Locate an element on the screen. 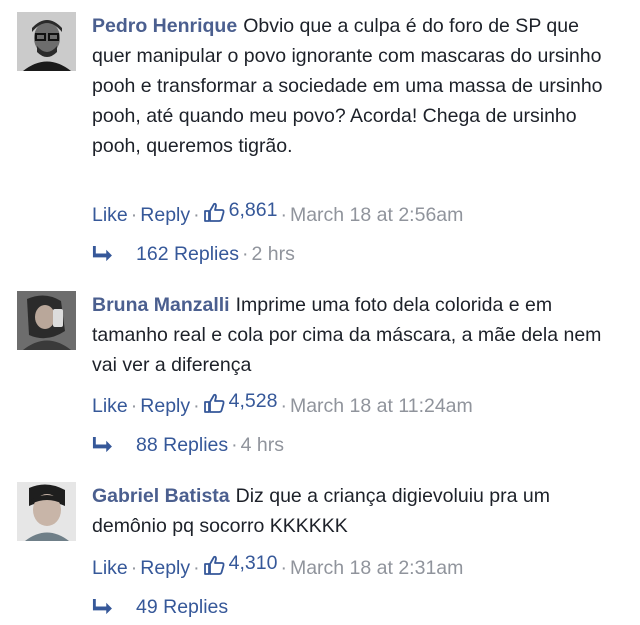 This screenshot has height=625, width=640. comment-actions: Like · Reply · 4,310 · March 18 at 2:31am is located at coordinates (277, 565).